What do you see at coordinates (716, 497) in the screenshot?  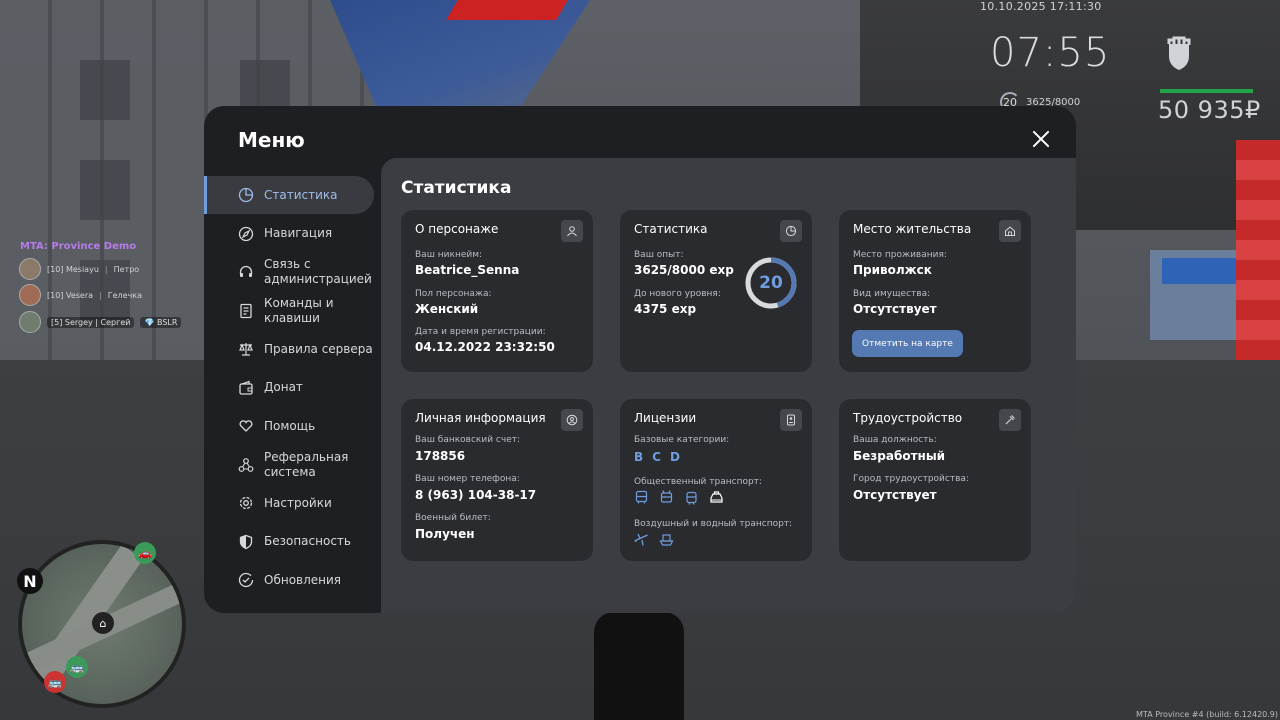 I see `taxi-icon` at bounding box center [716, 497].